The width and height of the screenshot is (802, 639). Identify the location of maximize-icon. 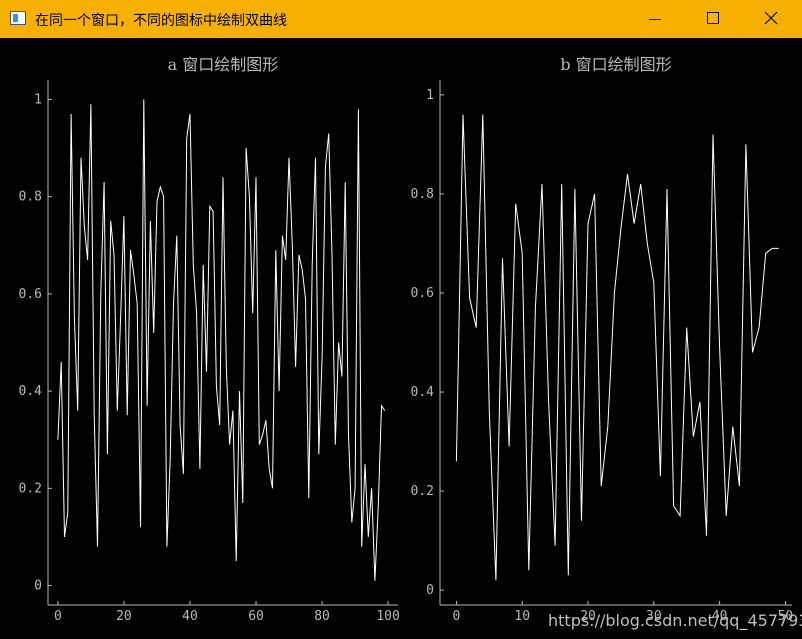
(713, 18).